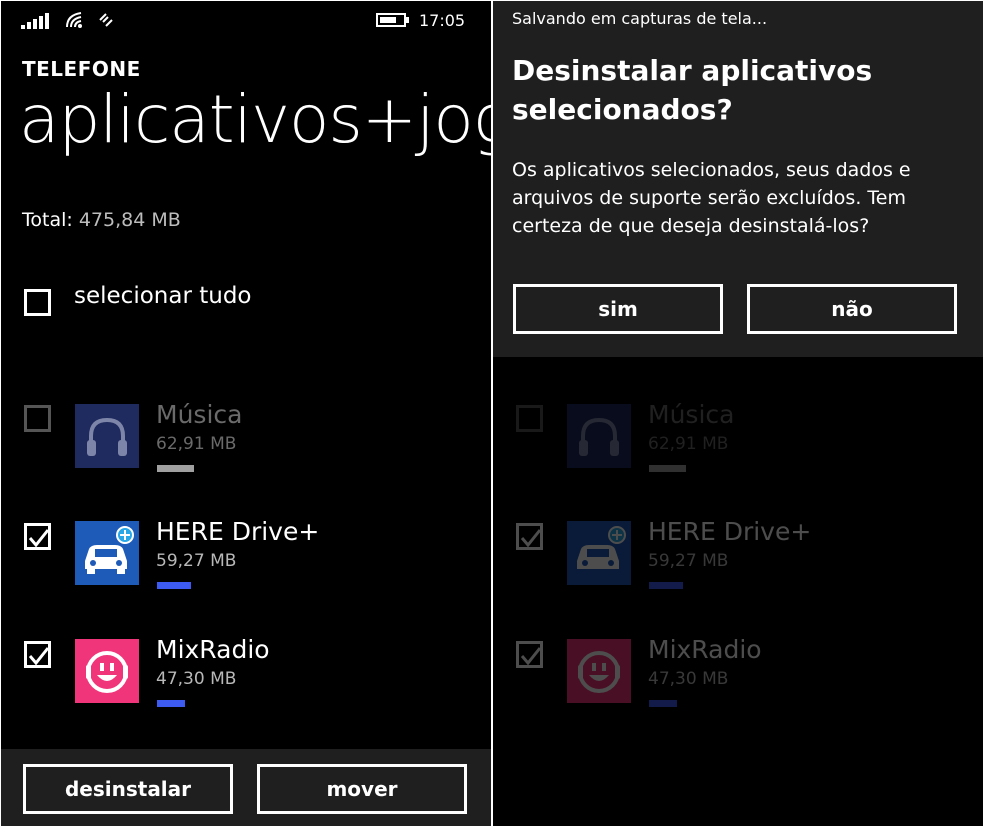 This screenshot has width=984, height=827. What do you see at coordinates (442, 20) in the screenshot?
I see `status-time: 17:05` at bounding box center [442, 20].